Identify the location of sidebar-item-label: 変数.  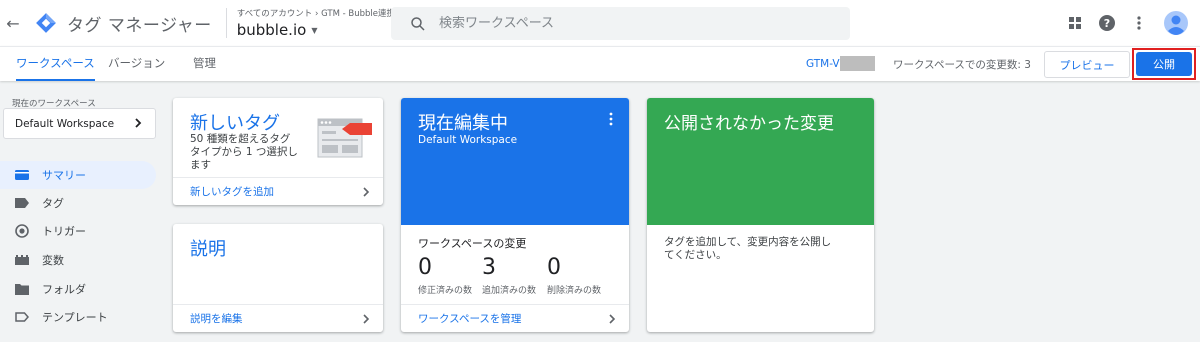
(53, 260).